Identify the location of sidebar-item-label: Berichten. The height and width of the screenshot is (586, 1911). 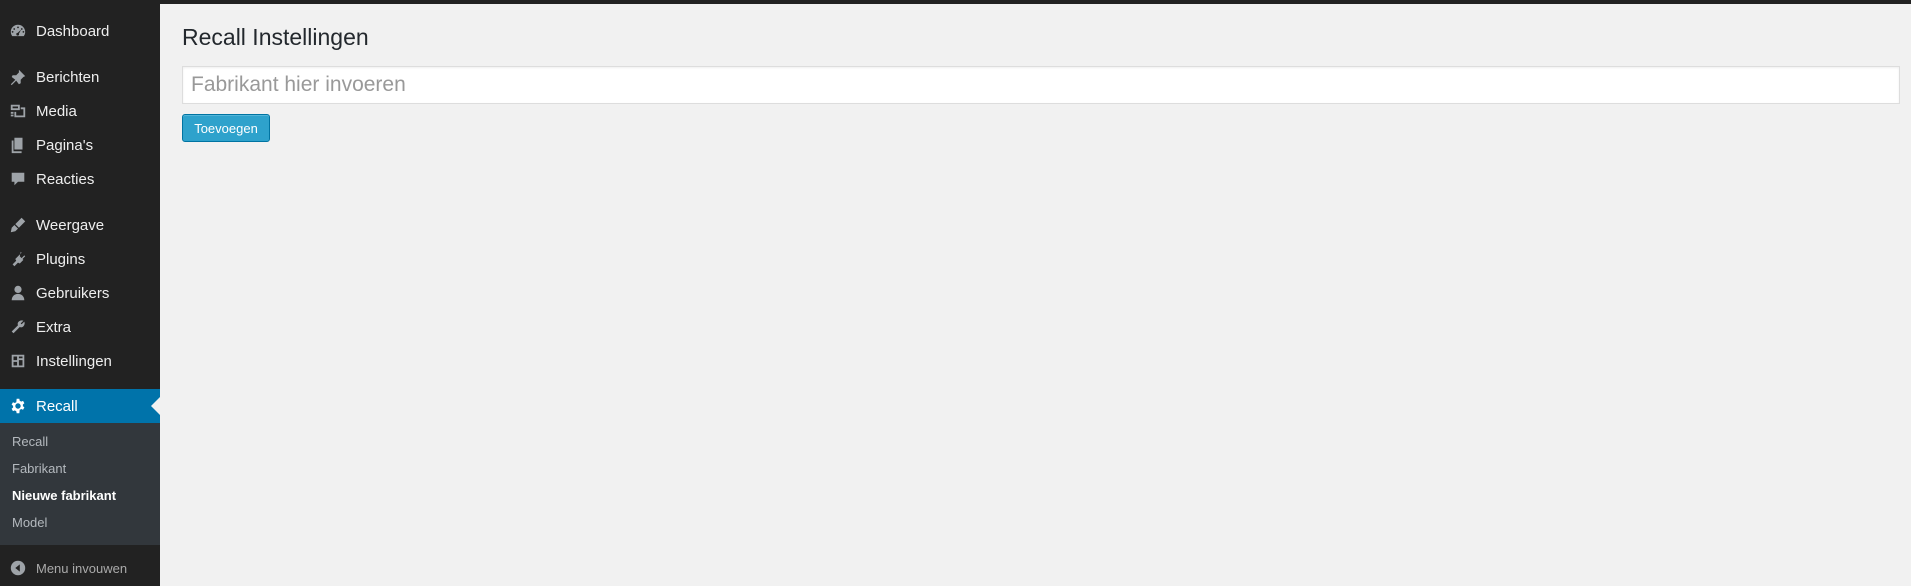
(68, 77).